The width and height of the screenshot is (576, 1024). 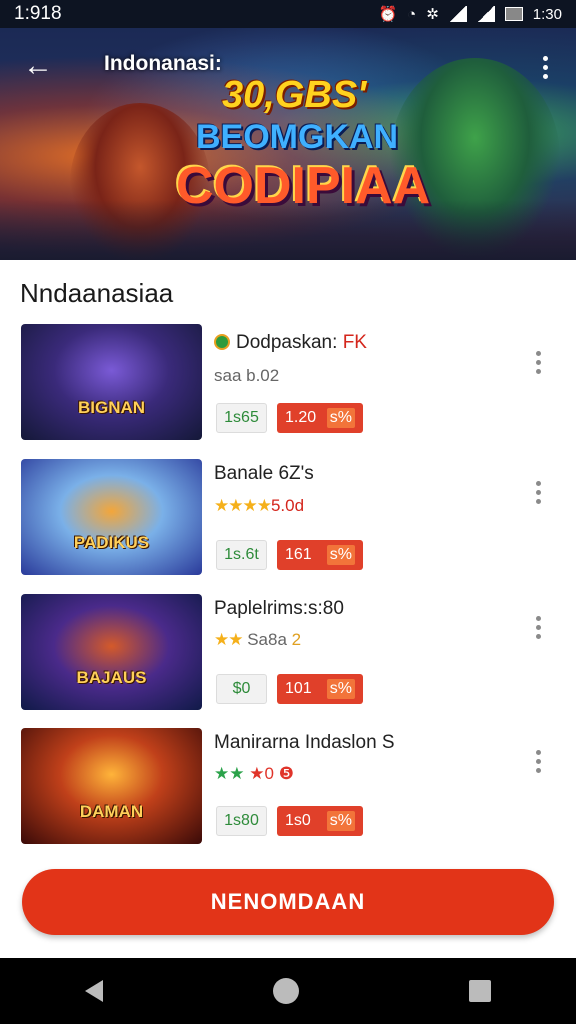 I want to click on game-rating: ★★ ★0 ❺, so click(x=254, y=773).